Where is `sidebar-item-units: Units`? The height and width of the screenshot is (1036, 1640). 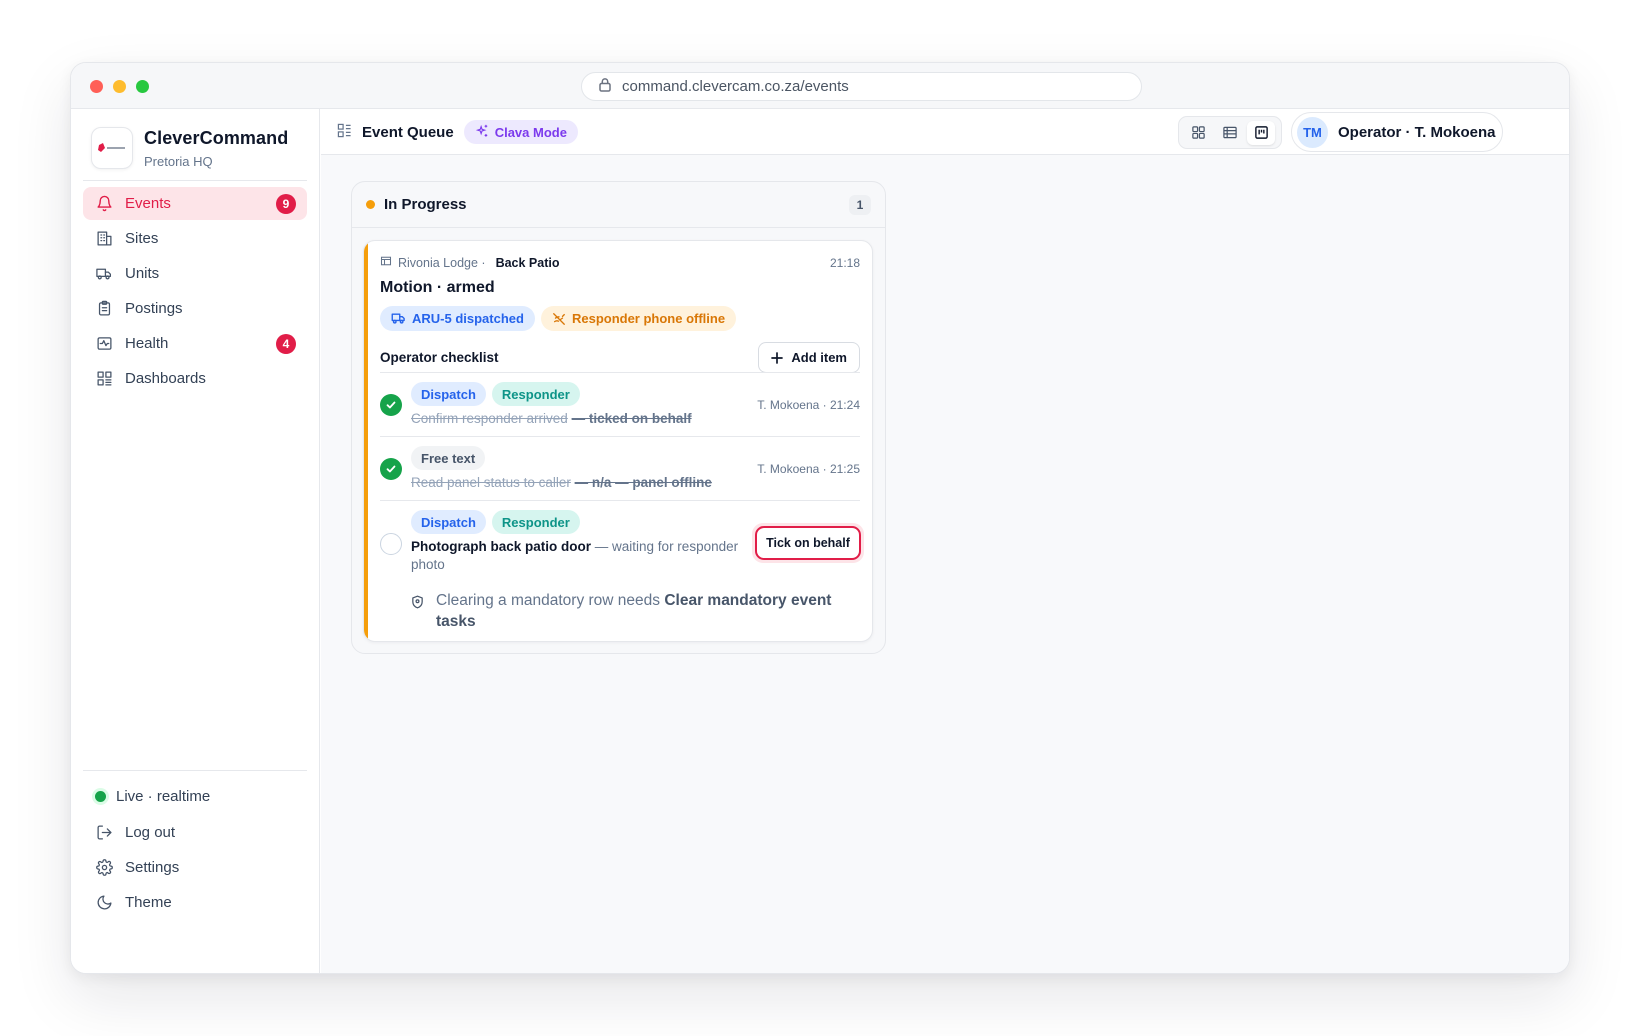 sidebar-item-units: Units is located at coordinates (195, 273).